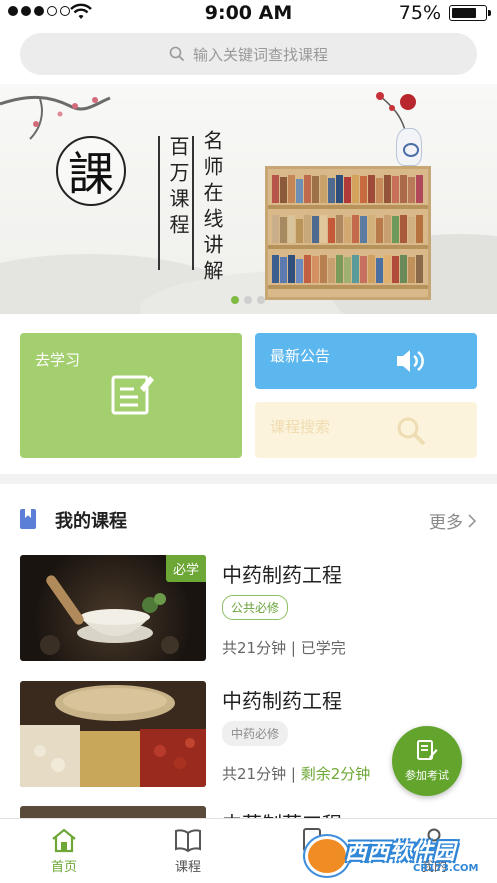  Describe the element at coordinates (419, 13) in the screenshot. I see `battery-percentage: 75%` at that location.